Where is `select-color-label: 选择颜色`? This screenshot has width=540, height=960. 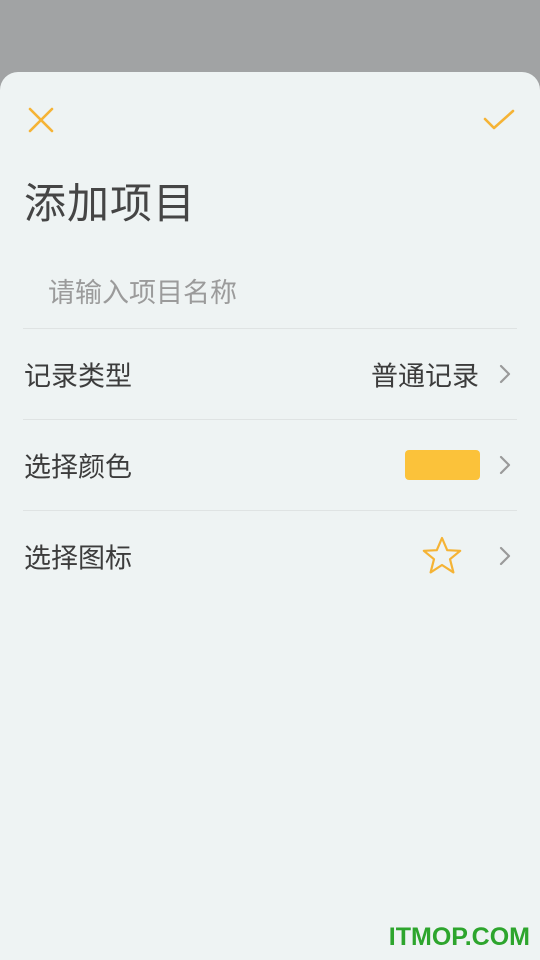
select-color-label: 选择颜色 is located at coordinates (78, 468).